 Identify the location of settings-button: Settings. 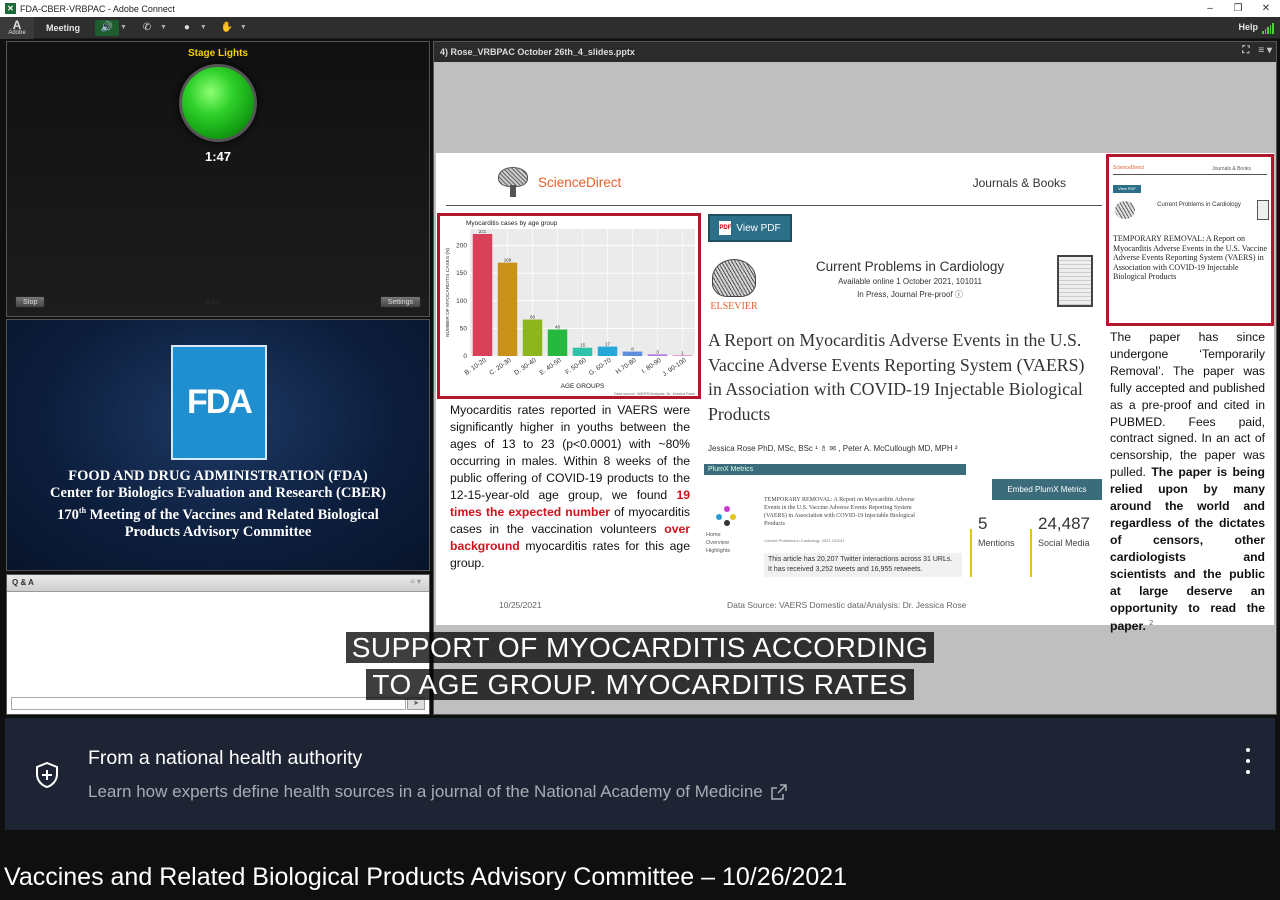
(400, 302).